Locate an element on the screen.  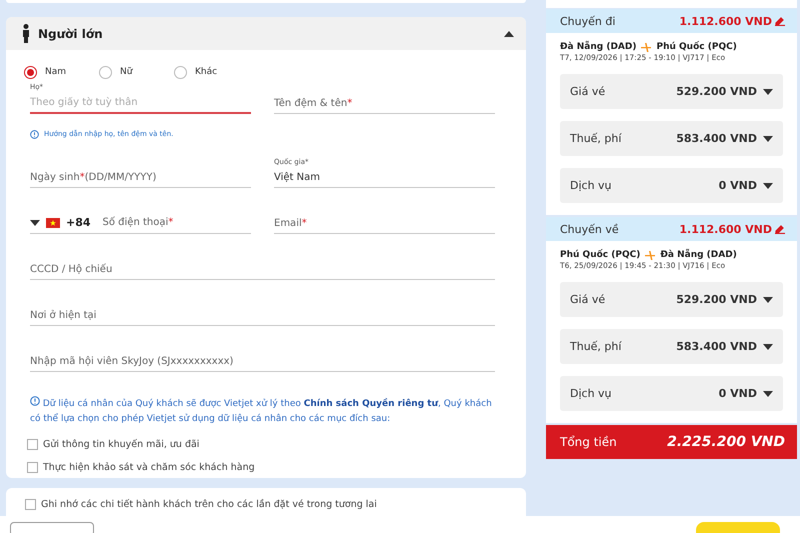
input-field: Nơi ở hiện tại is located at coordinates (262, 303).